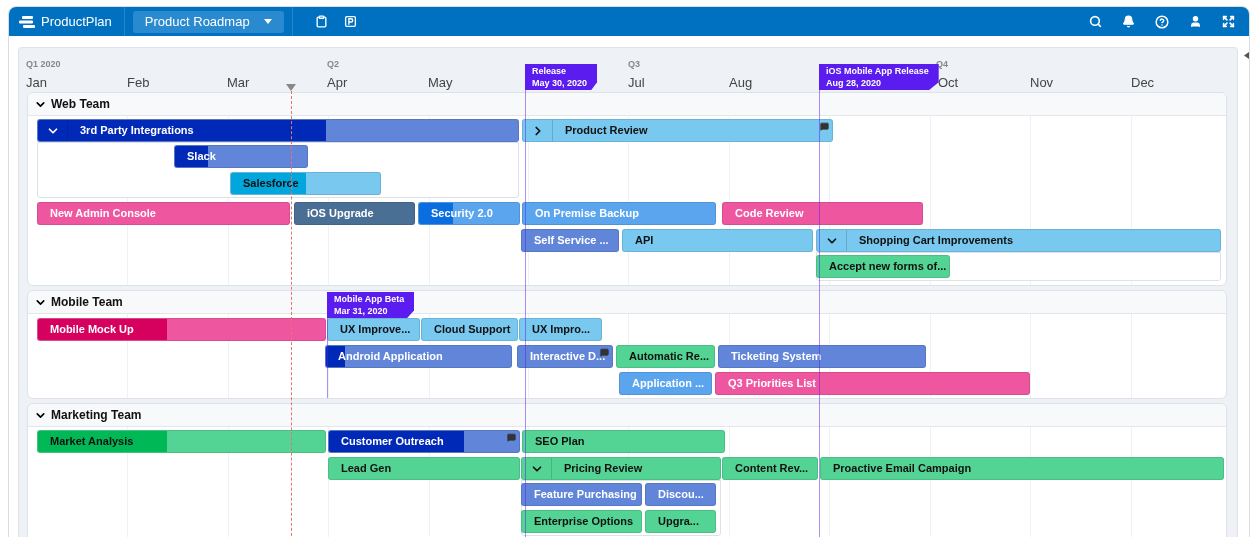 This screenshot has height=537, width=1258. I want to click on clipboard-icon, so click(321, 21).